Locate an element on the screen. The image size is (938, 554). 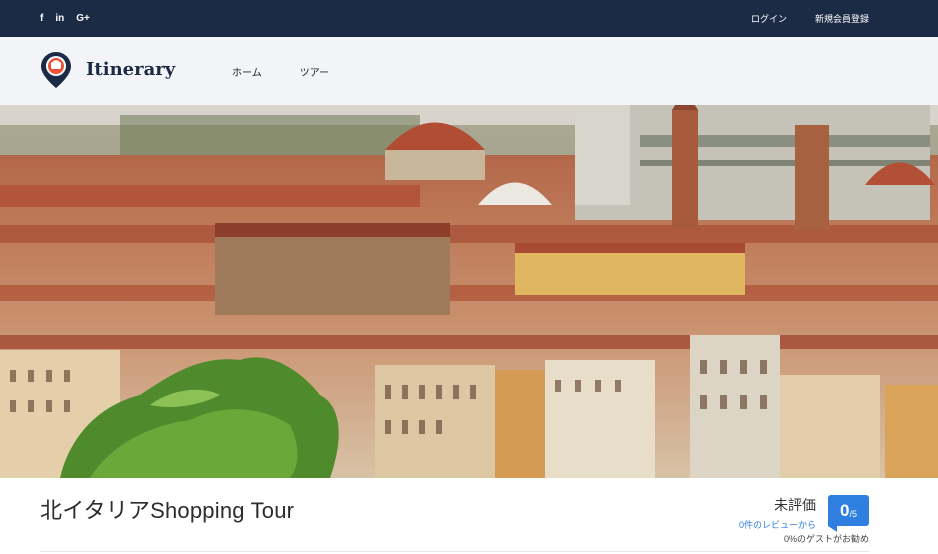
logo-text: Itinerary is located at coordinates (131, 69).